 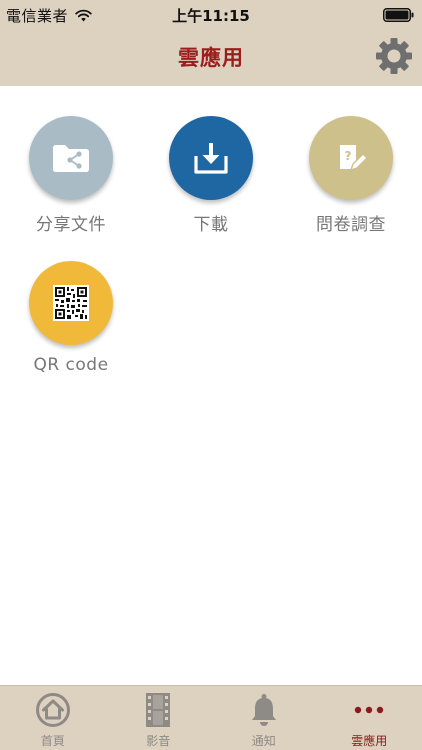 I want to click on app-download: 下載, so click(x=211, y=175).